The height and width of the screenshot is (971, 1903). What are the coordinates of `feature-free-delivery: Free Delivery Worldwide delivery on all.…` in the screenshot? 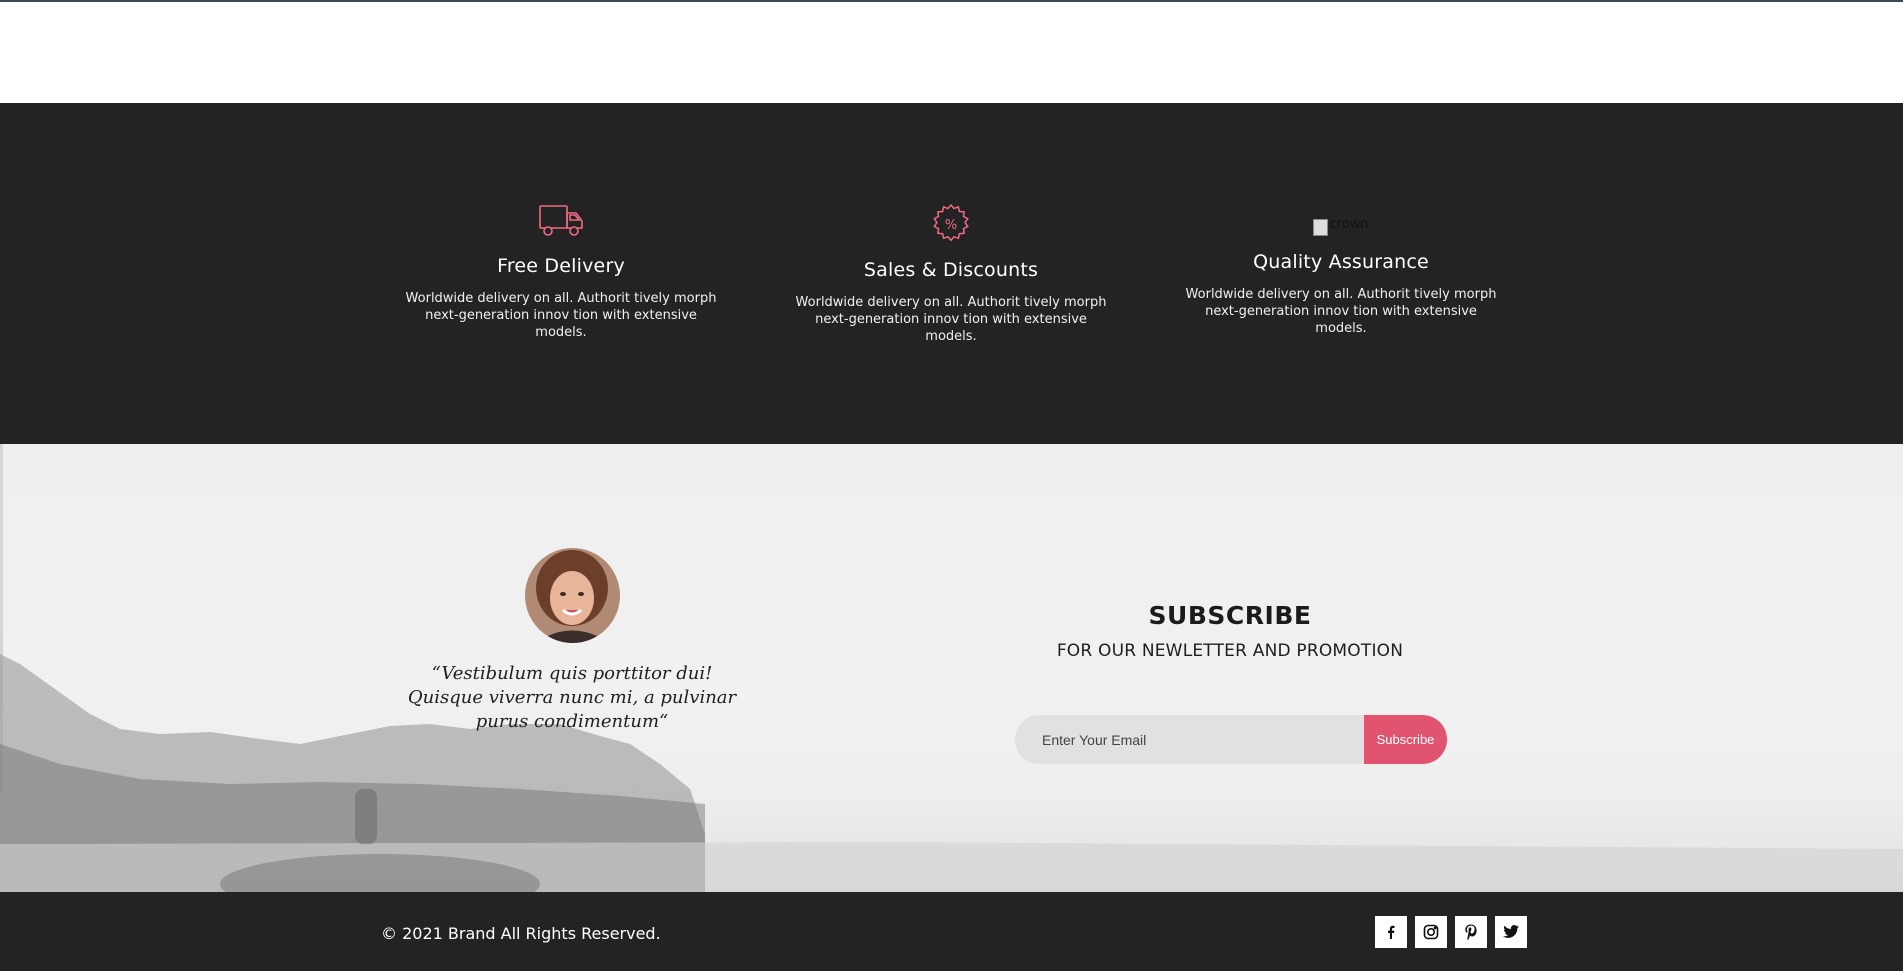 It's located at (561, 272).